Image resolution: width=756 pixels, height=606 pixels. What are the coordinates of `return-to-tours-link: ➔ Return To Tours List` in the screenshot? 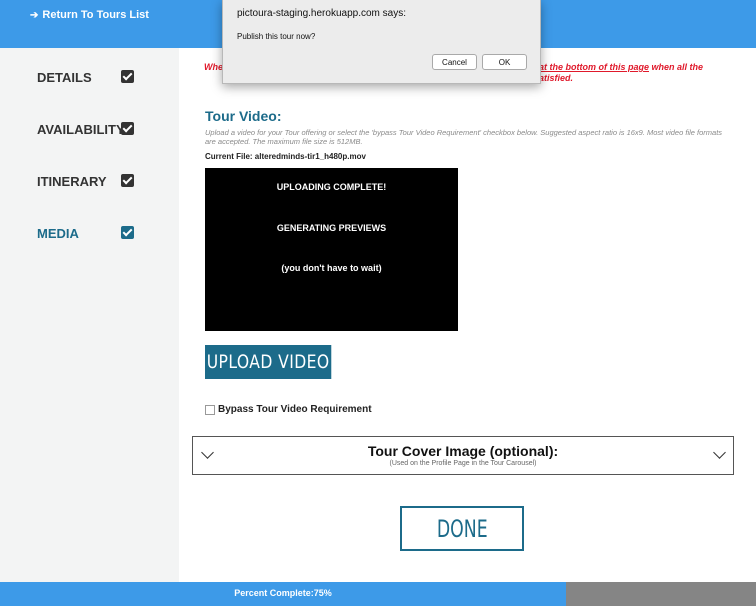 It's located at (89, 15).